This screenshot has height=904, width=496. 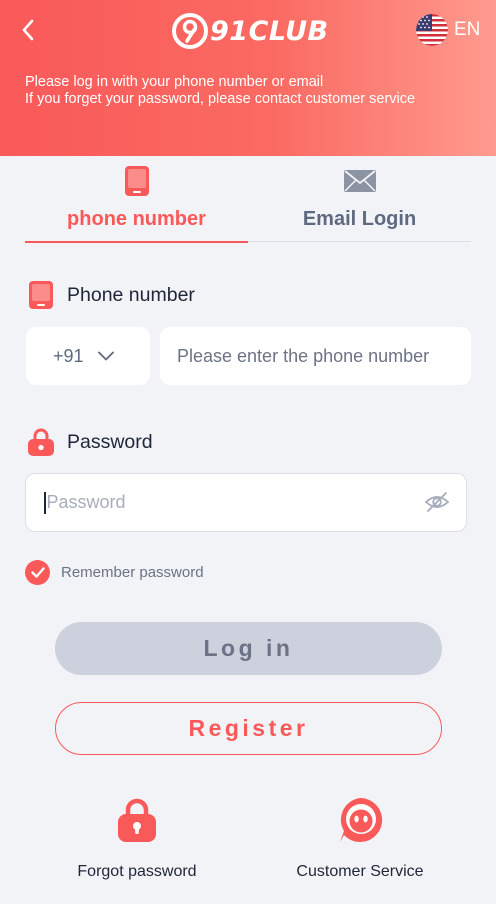 I want to click on forgot-password-link: Forgot password, so click(x=137, y=838).